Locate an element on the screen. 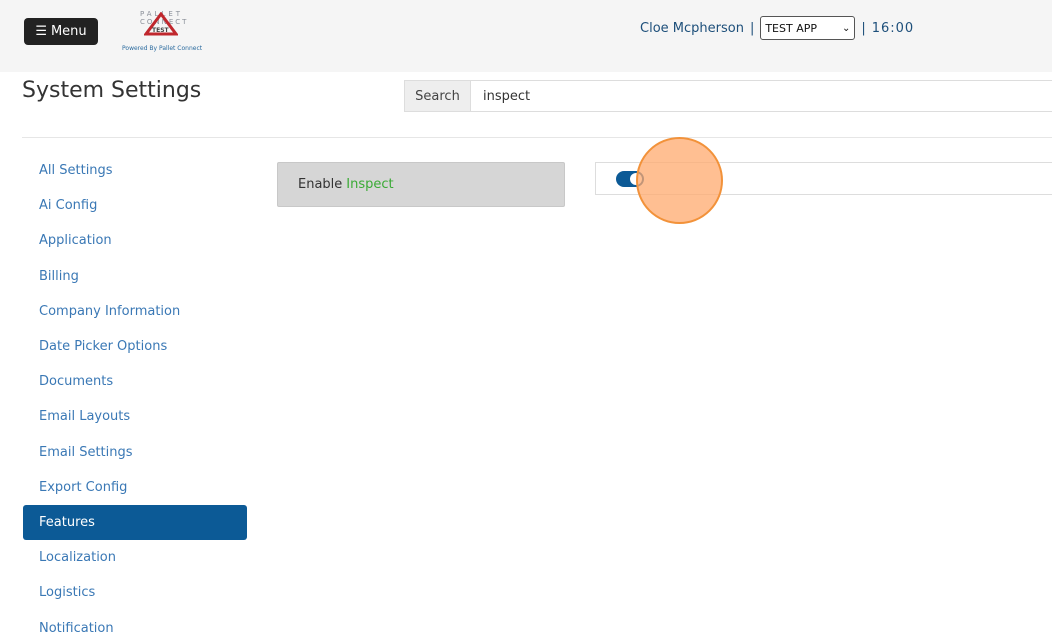 The image size is (1052, 636). sidebar-item-all-settings: All Settings is located at coordinates (135, 170).